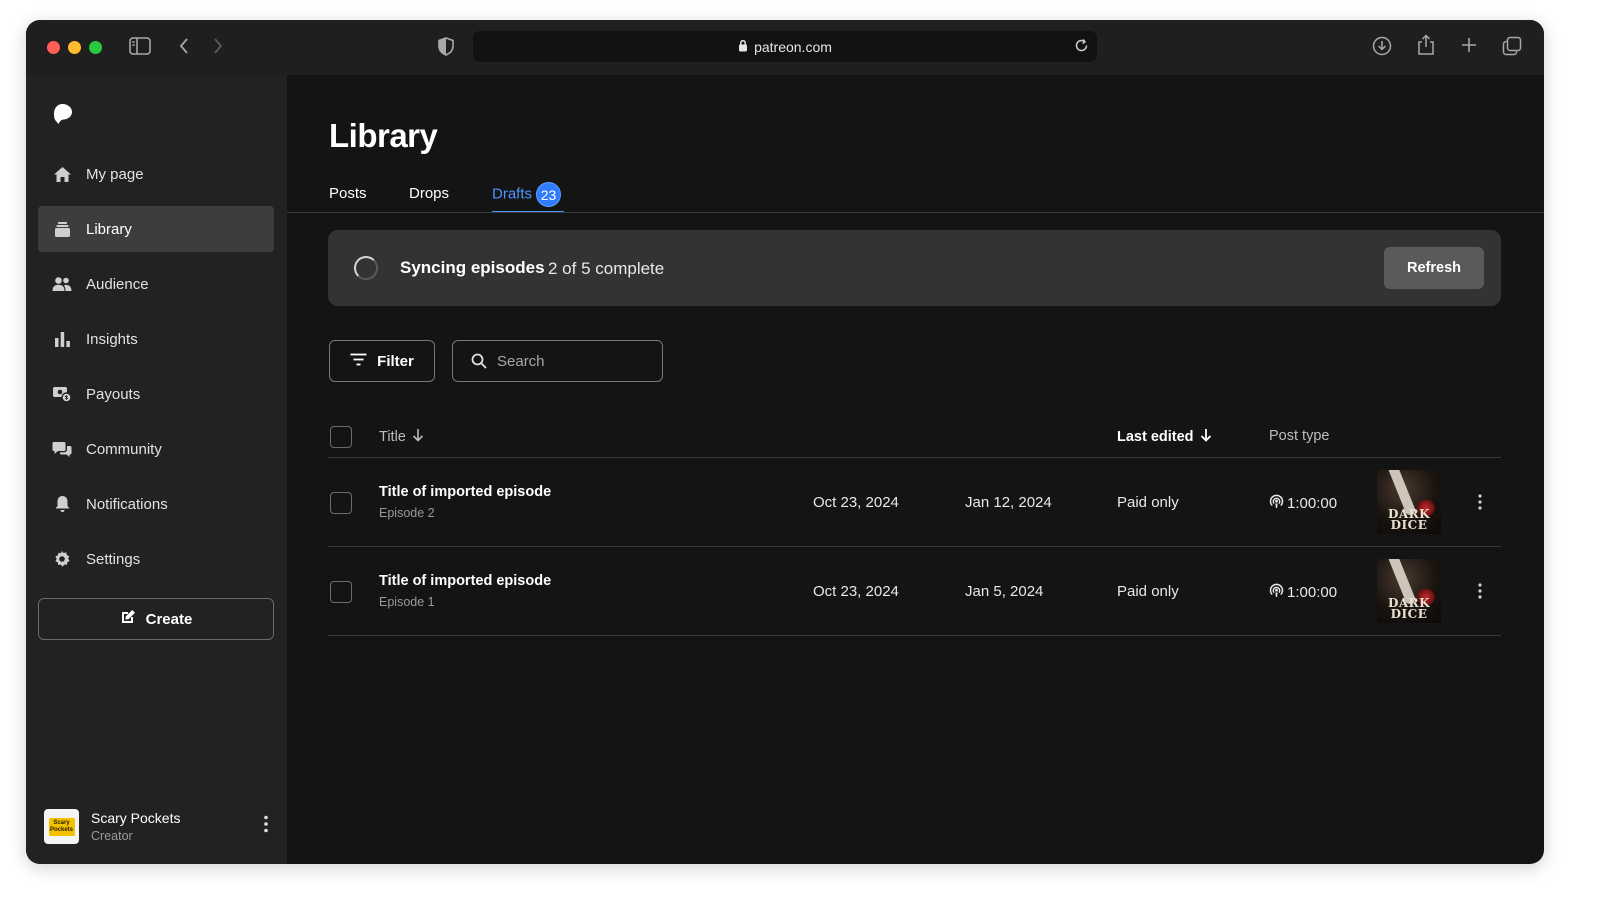 The image size is (1600, 912). Describe the element at coordinates (429, 193) in the screenshot. I see `tab-drops: Drops` at that location.